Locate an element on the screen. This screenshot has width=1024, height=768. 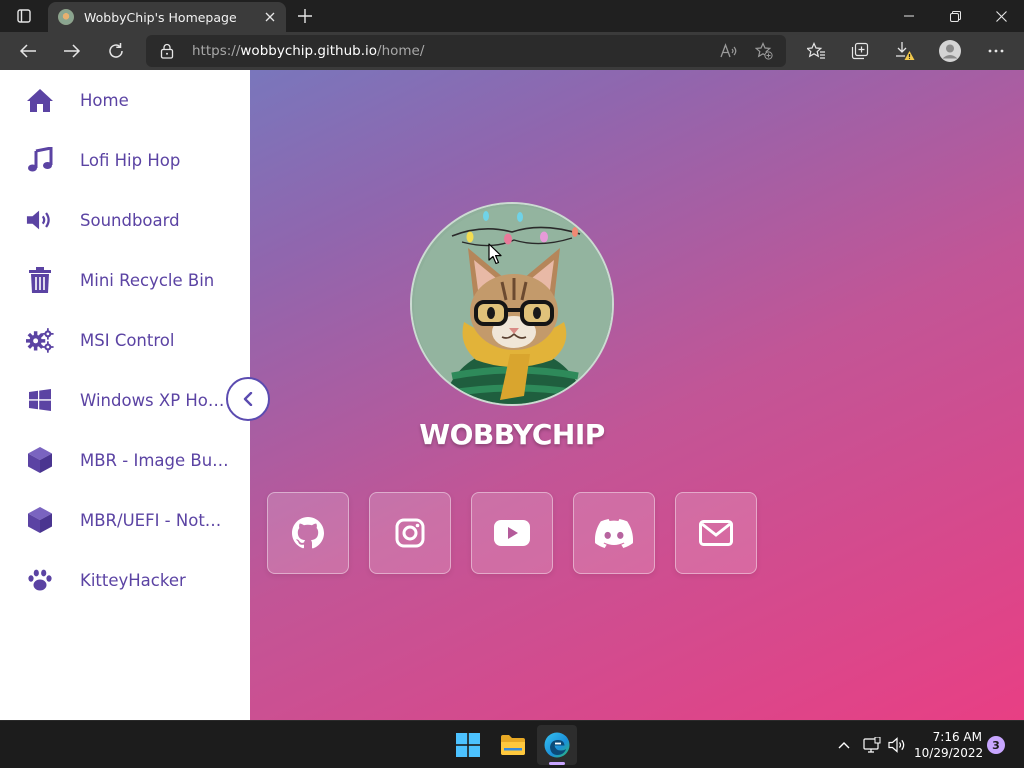
sidebar-item-mini-recycle-bin: Mini Recycle Bin is located at coordinates (125, 280).